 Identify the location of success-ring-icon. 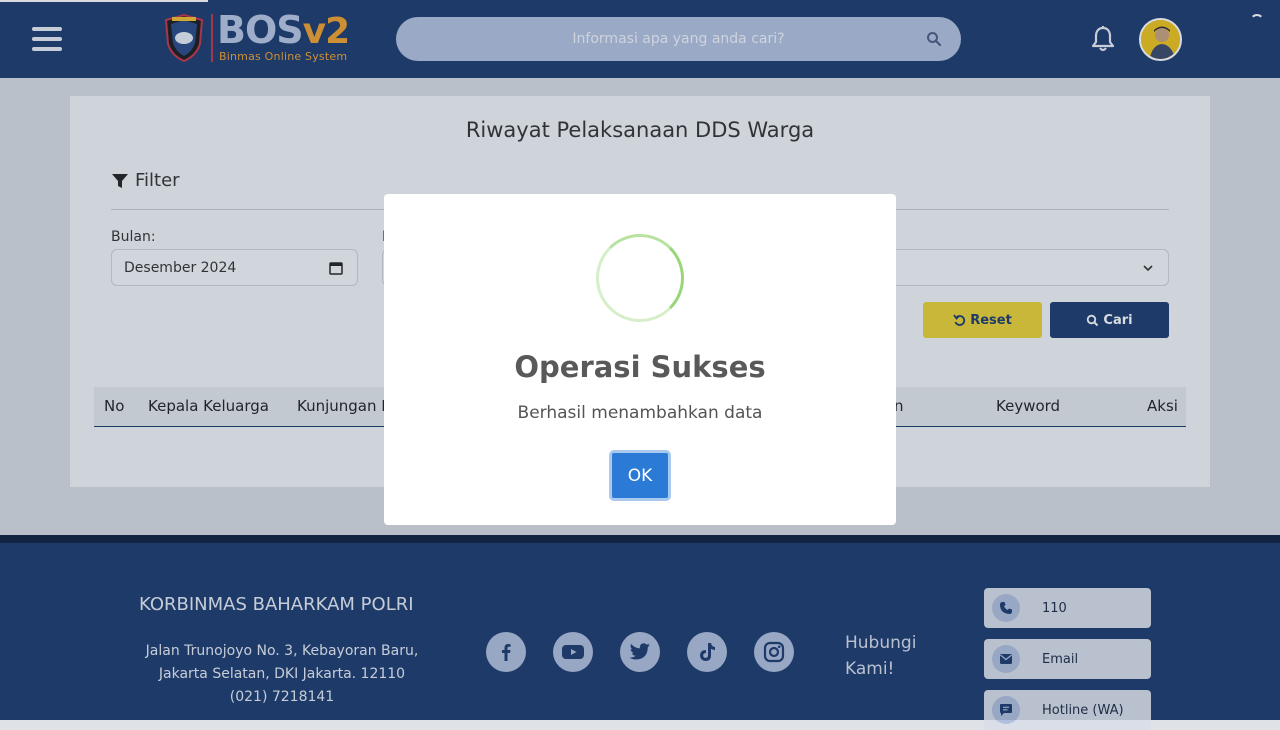
(640, 278).